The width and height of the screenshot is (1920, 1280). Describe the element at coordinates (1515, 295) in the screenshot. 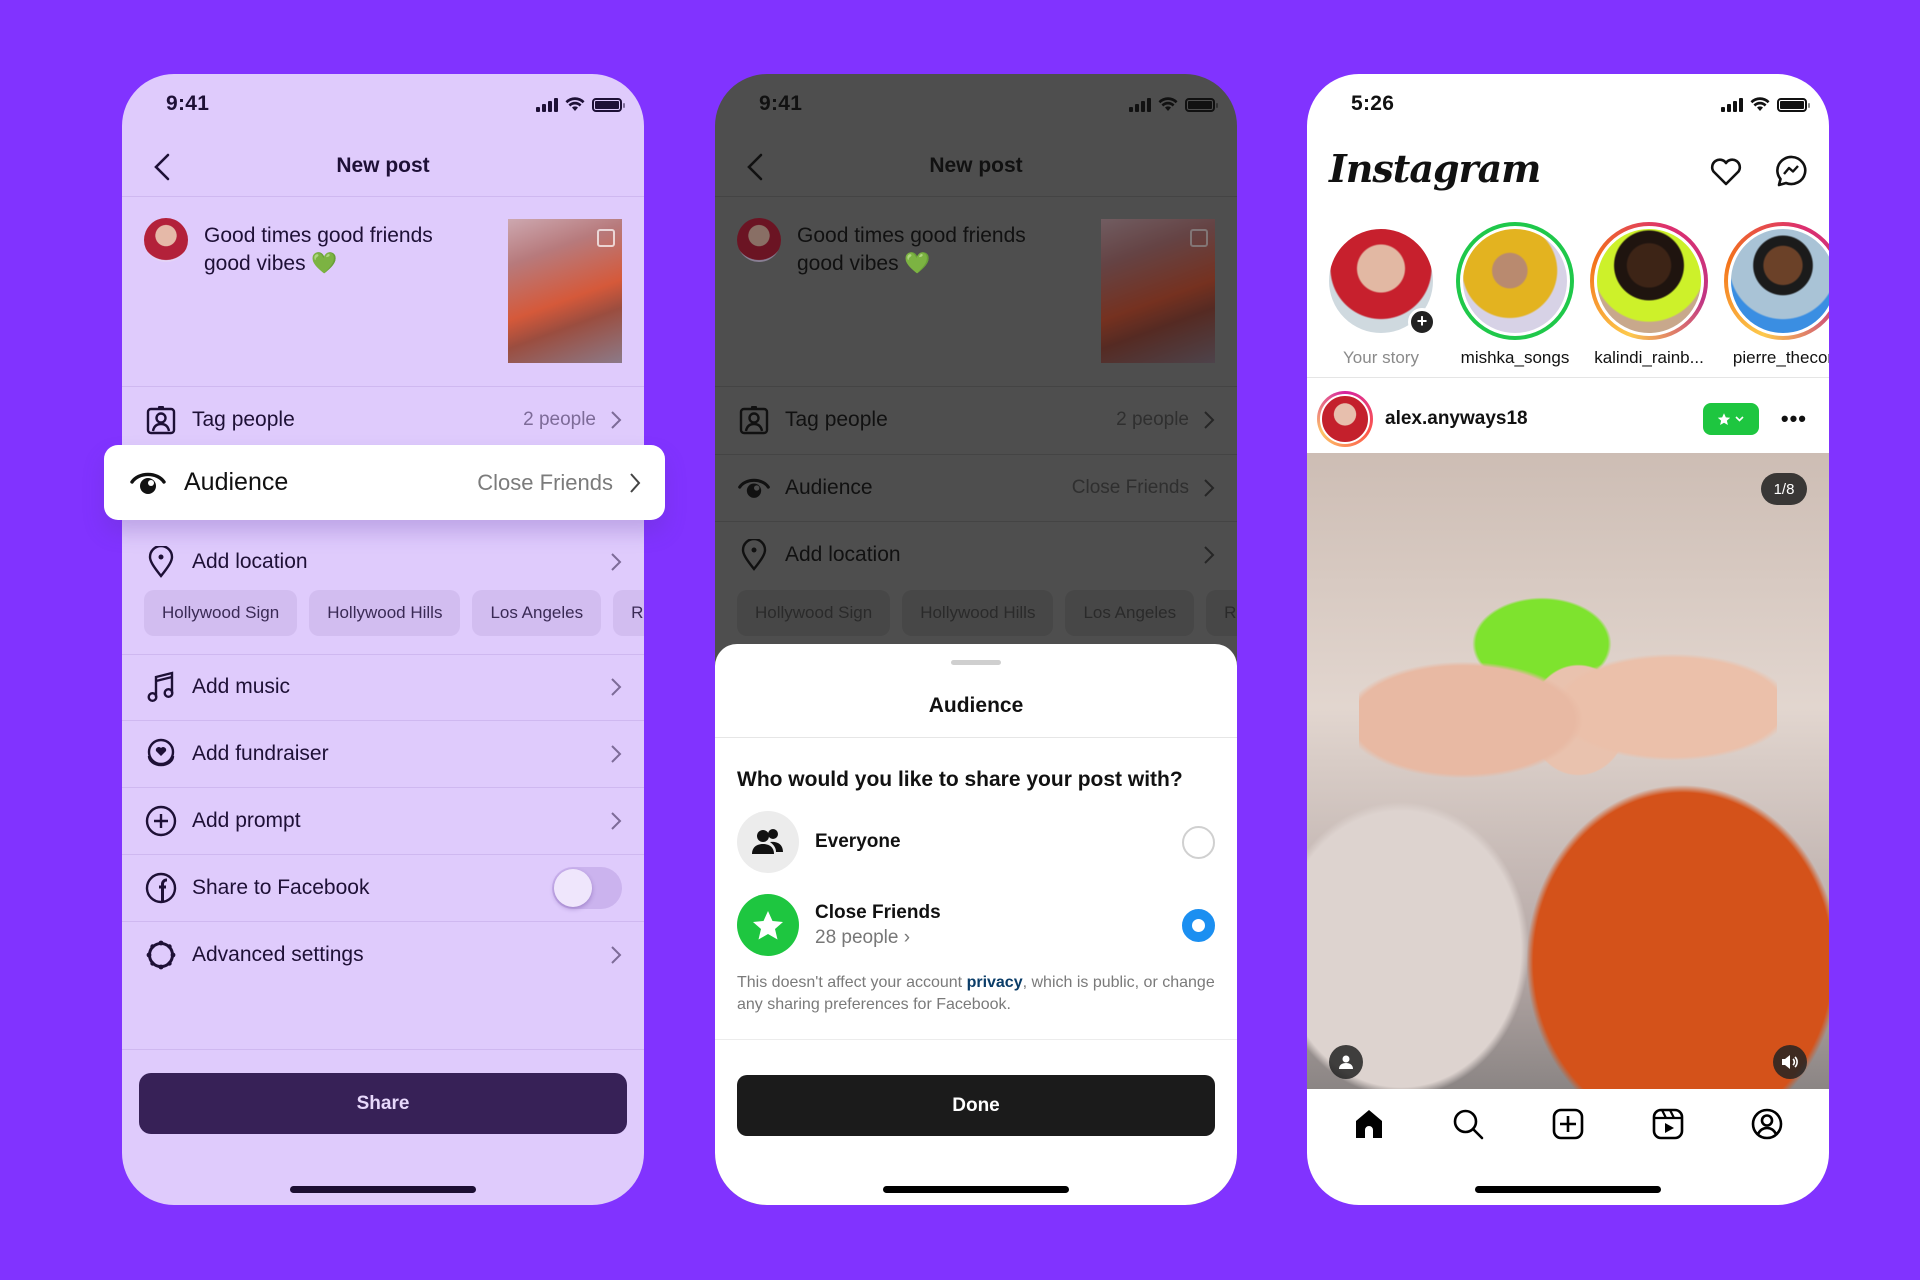

I see `story-item: mishka_songs` at that location.